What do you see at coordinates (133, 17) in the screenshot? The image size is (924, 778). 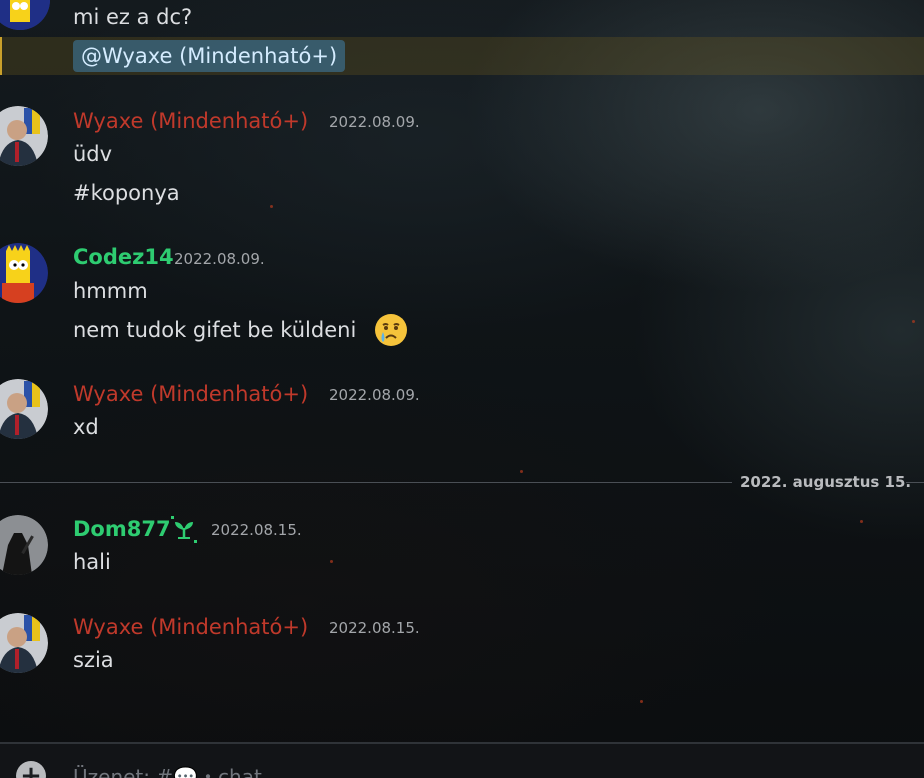 I see `message-text: mi ez a dc?` at bounding box center [133, 17].